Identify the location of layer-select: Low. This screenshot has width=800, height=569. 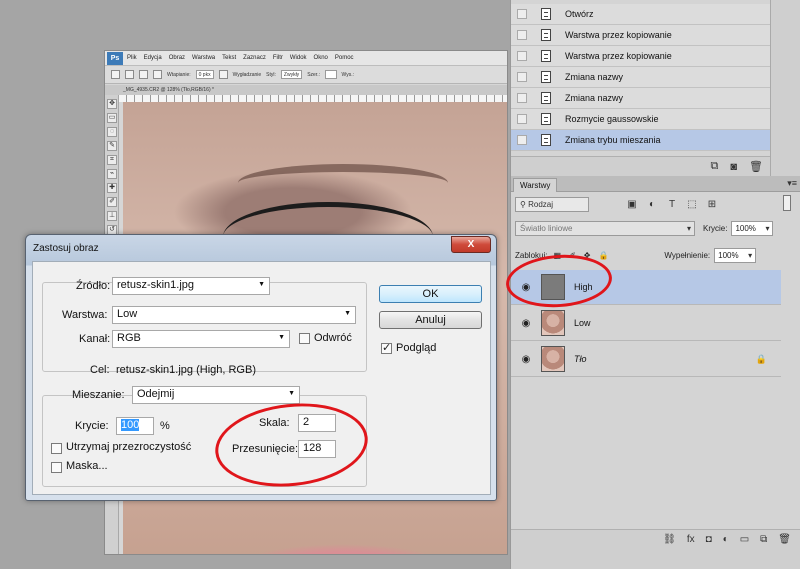
(234, 315).